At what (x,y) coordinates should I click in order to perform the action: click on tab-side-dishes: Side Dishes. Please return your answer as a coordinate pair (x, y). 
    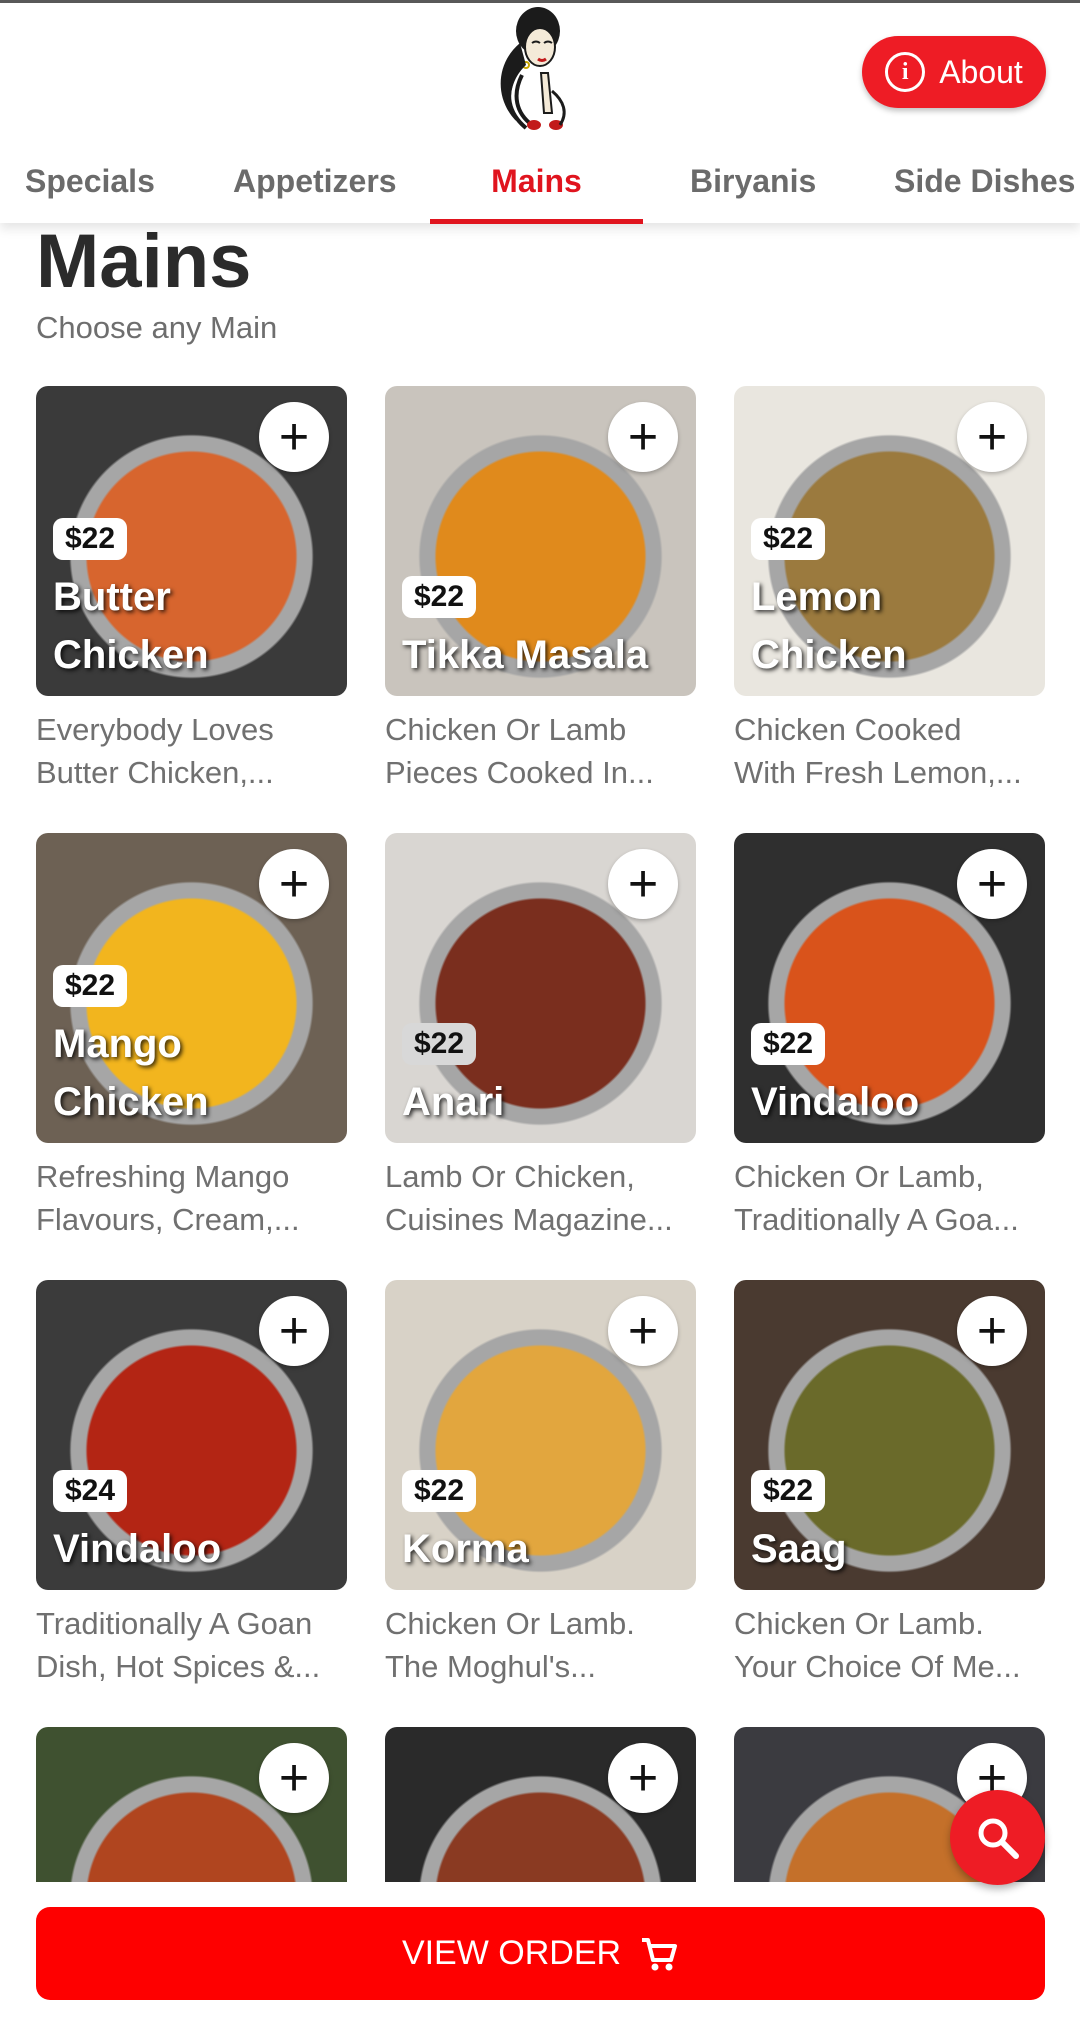
    Looking at the image, I should click on (984, 181).